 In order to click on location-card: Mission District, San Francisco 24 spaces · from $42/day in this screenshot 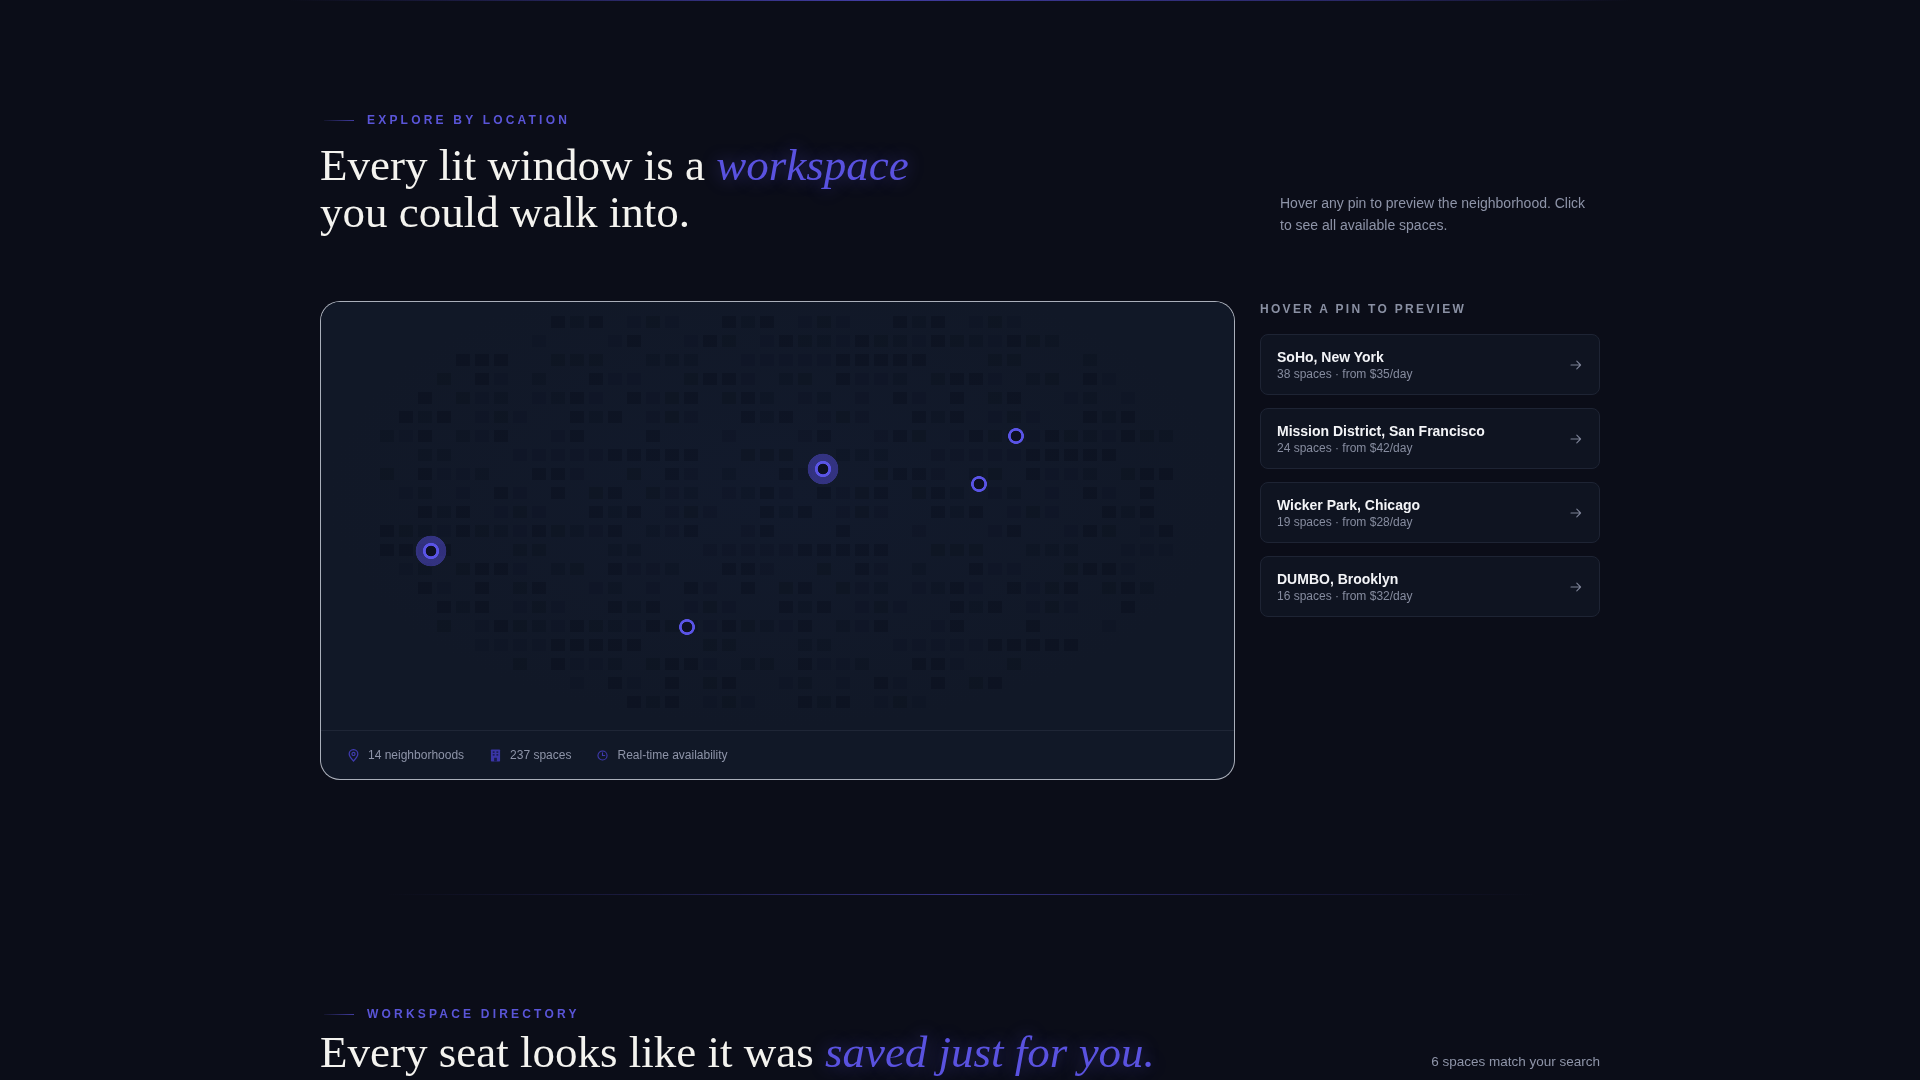, I will do `click(1430, 438)`.